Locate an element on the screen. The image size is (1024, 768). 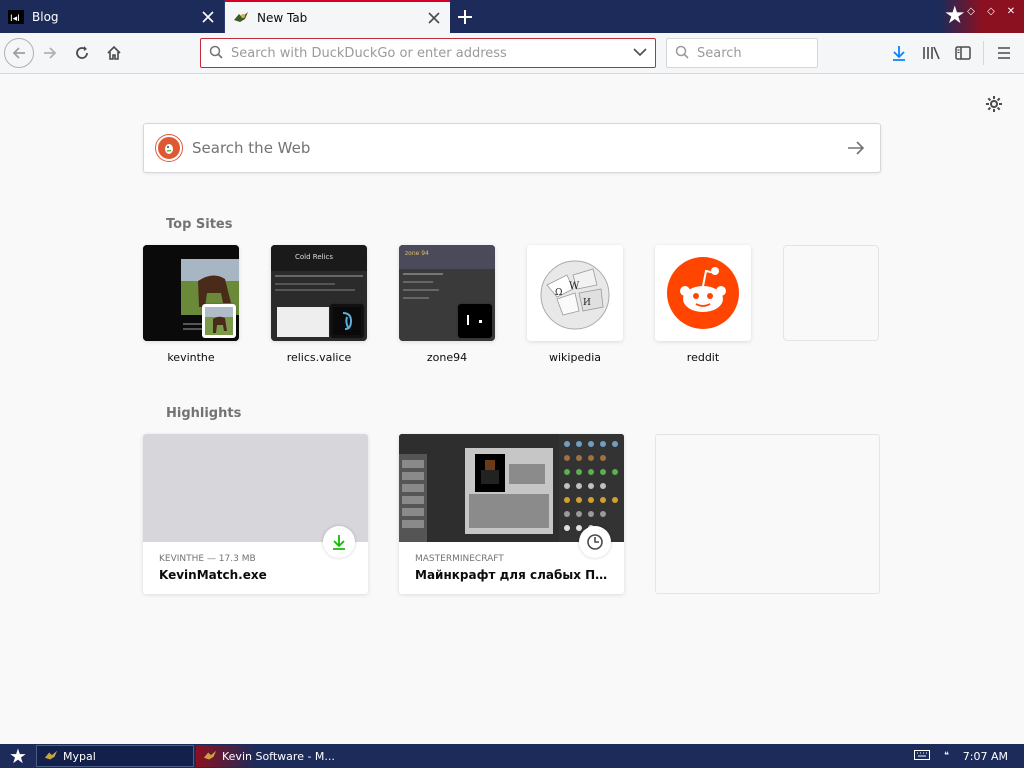
chevron-down-icon is located at coordinates (640, 53).